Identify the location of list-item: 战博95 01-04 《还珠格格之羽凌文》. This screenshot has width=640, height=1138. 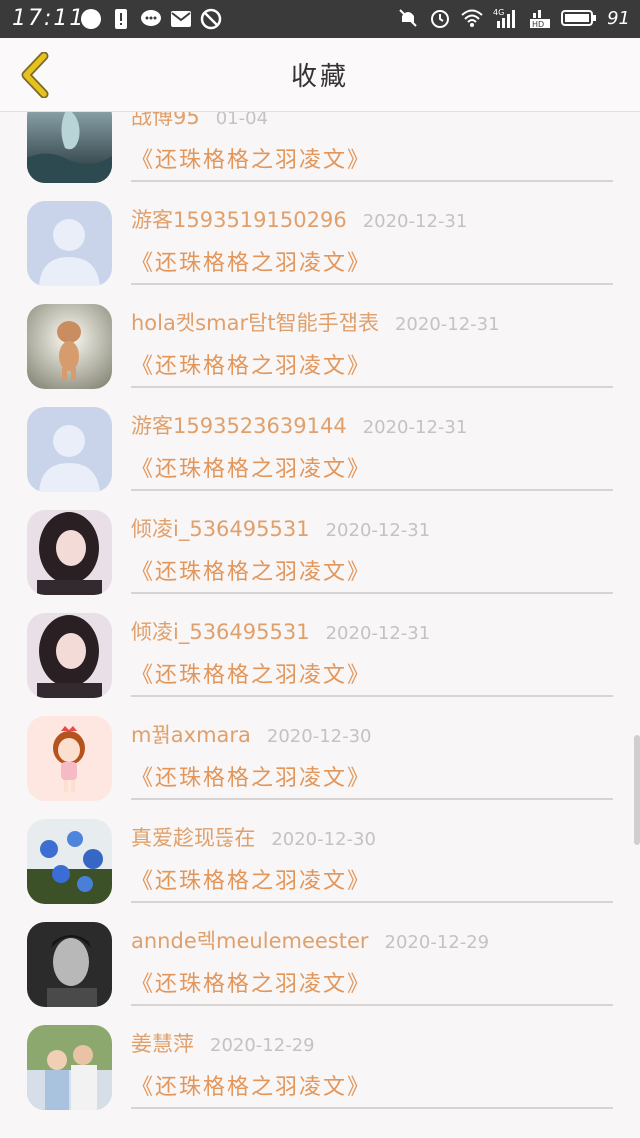
(320, 156).